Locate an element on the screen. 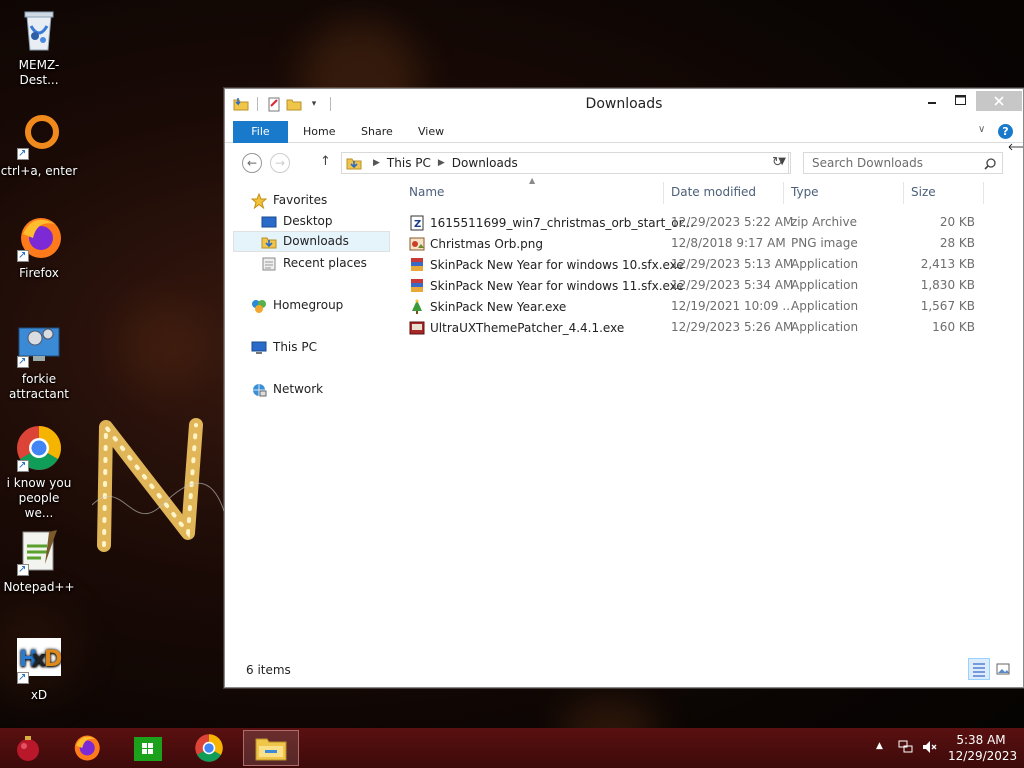  tab-share: Share is located at coordinates (377, 132).